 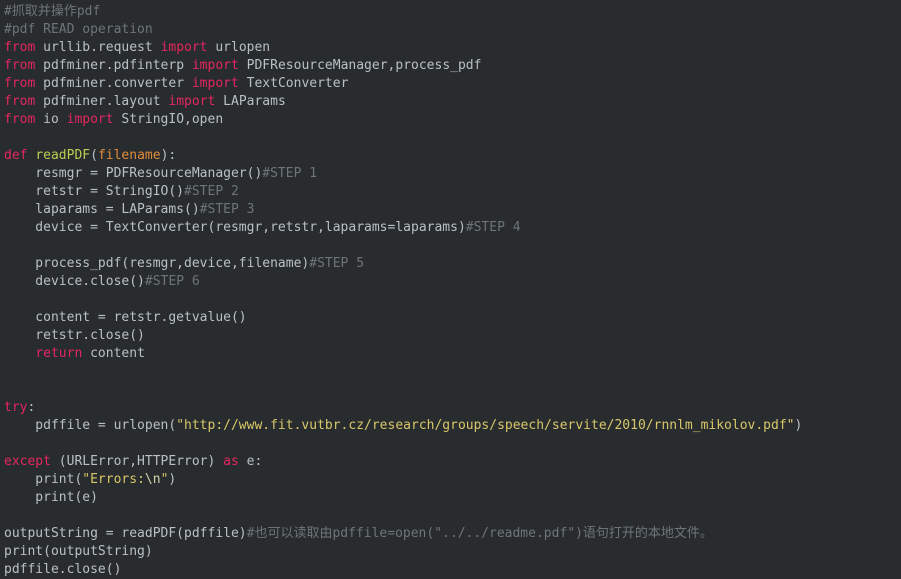 What do you see at coordinates (452, 210) in the screenshot?
I see `code-line: laparams = LAParams()#STEP 3` at bounding box center [452, 210].